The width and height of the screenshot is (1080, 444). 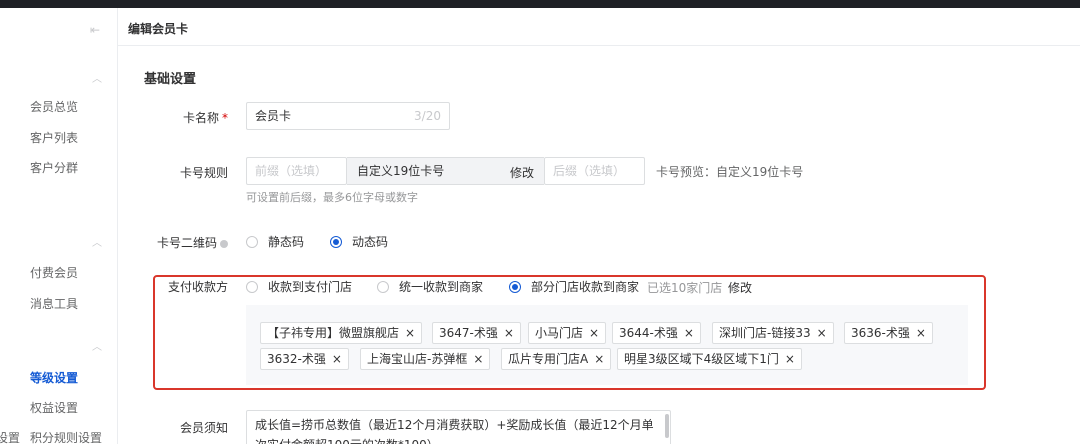 What do you see at coordinates (170, 79) in the screenshot?
I see `section-title: 基础设置` at bounding box center [170, 79].